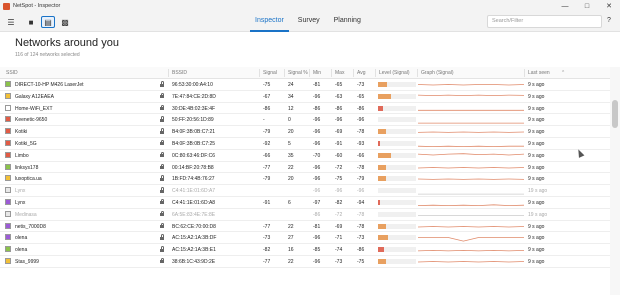 The width and height of the screenshot is (620, 295). What do you see at coordinates (309, 22) in the screenshot?
I see `tab-survey: Survey` at bounding box center [309, 22].